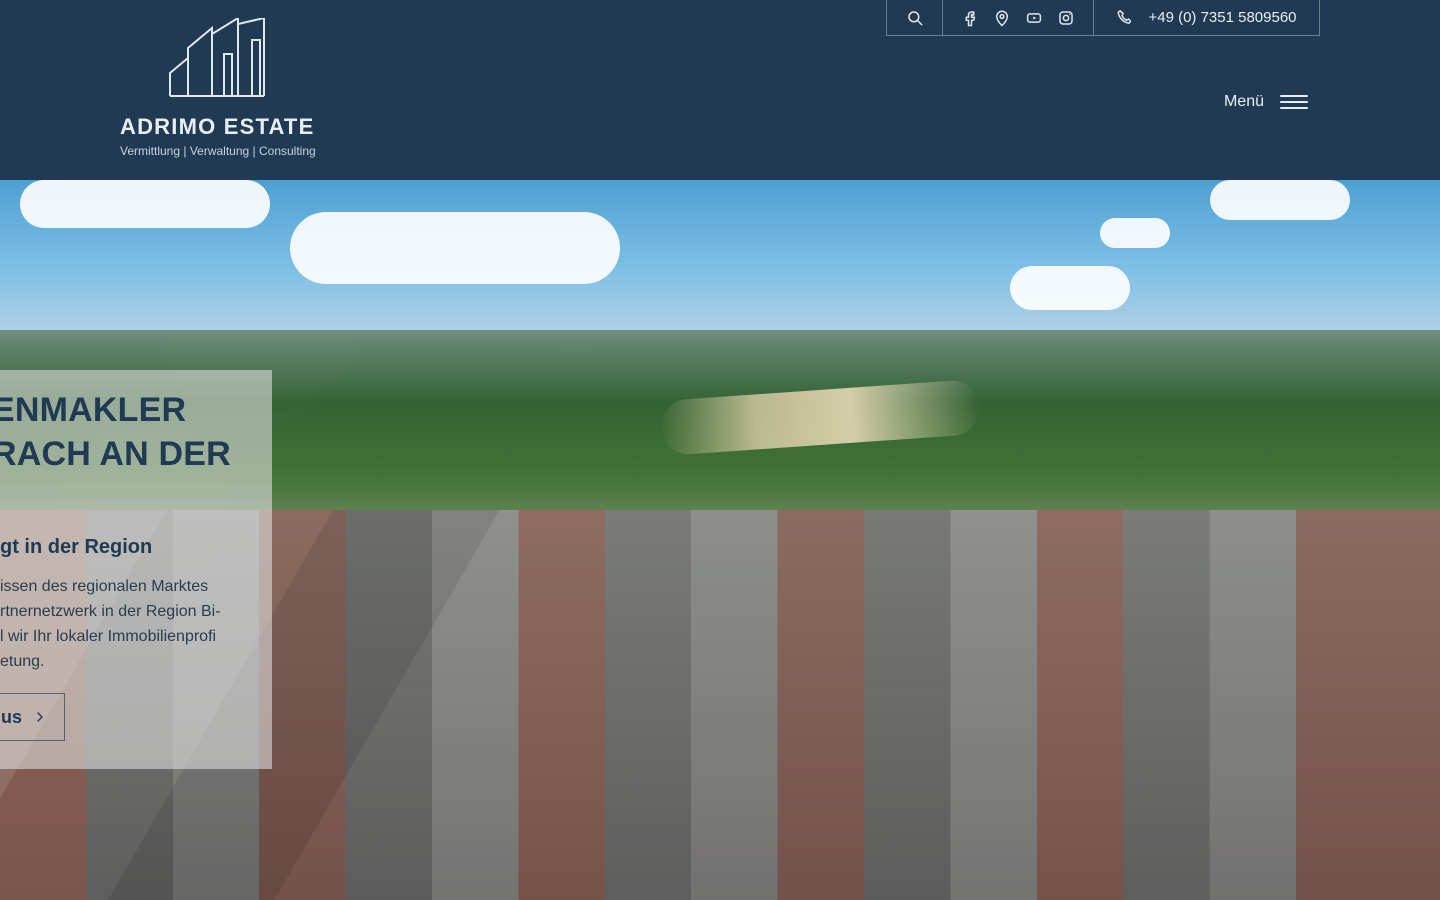 Image resolution: width=1440 pixels, height=900 pixels. I want to click on hero-cta-label: us, so click(12, 716).